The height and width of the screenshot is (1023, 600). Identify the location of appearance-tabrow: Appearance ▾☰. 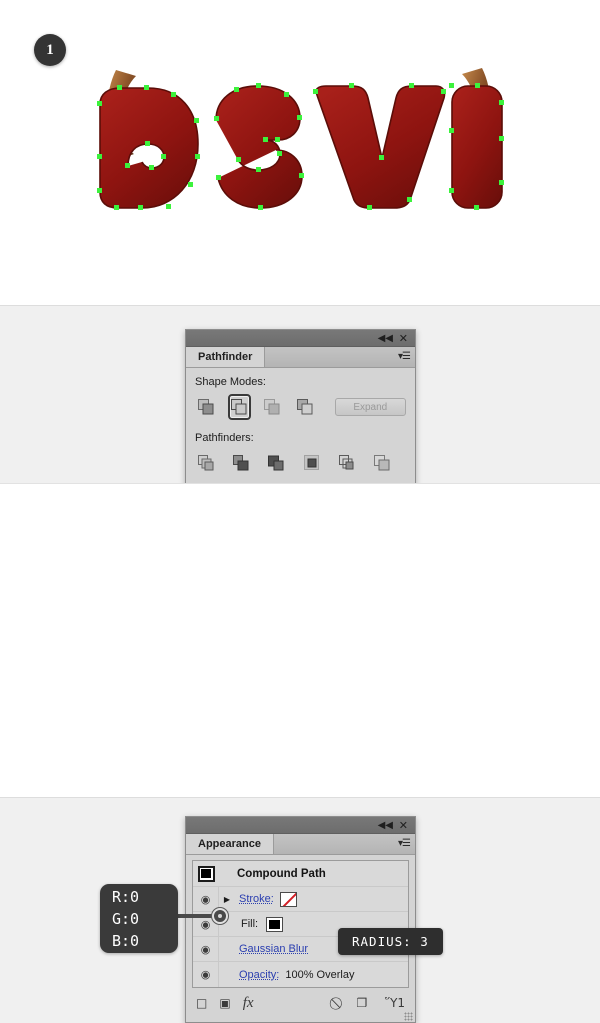
(300, 844).